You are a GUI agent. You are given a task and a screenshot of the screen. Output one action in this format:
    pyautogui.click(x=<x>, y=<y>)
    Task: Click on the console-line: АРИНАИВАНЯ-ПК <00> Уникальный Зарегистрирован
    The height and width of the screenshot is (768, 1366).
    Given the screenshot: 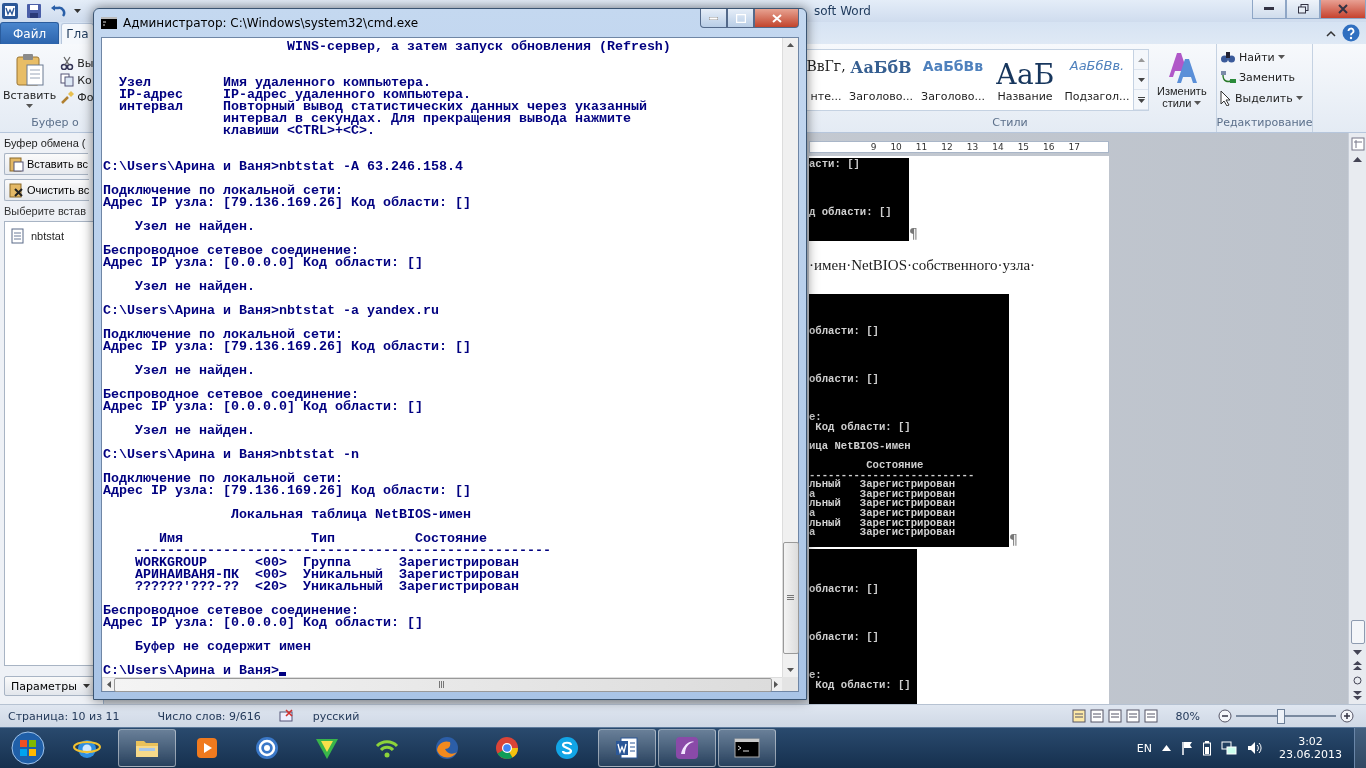 What is the action you would take?
    pyautogui.click(x=326, y=575)
    